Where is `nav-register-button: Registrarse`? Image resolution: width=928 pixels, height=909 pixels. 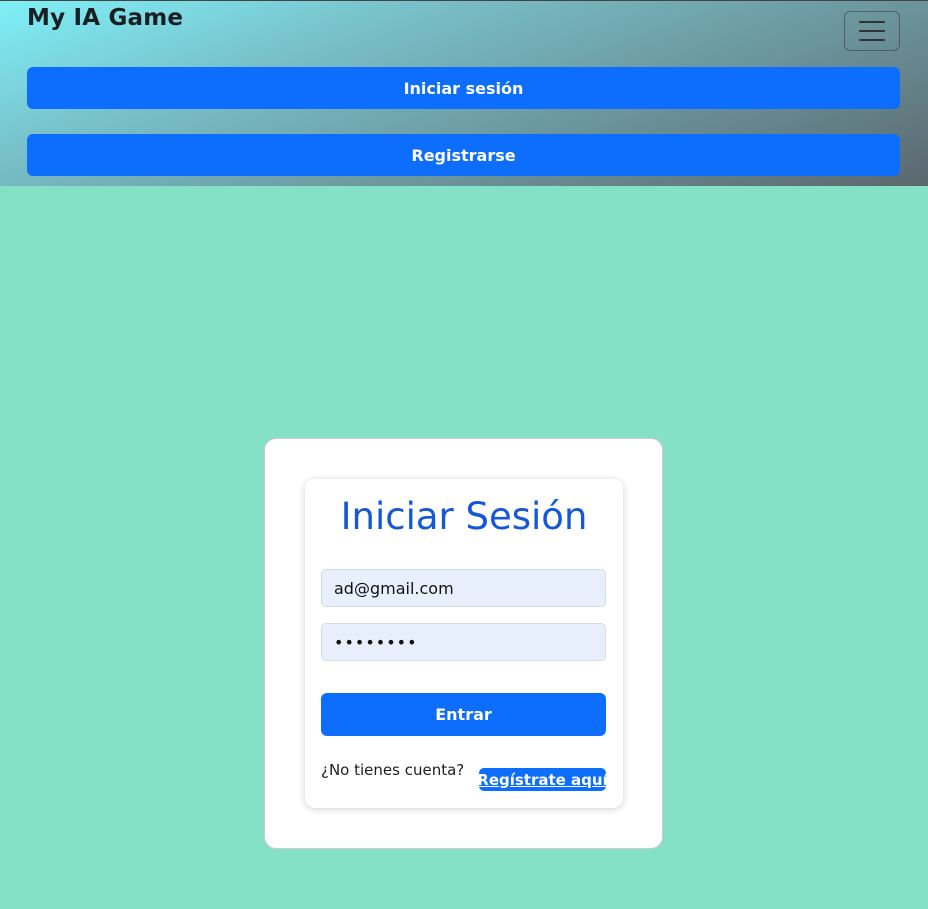
nav-register-button: Registrarse is located at coordinates (463, 155).